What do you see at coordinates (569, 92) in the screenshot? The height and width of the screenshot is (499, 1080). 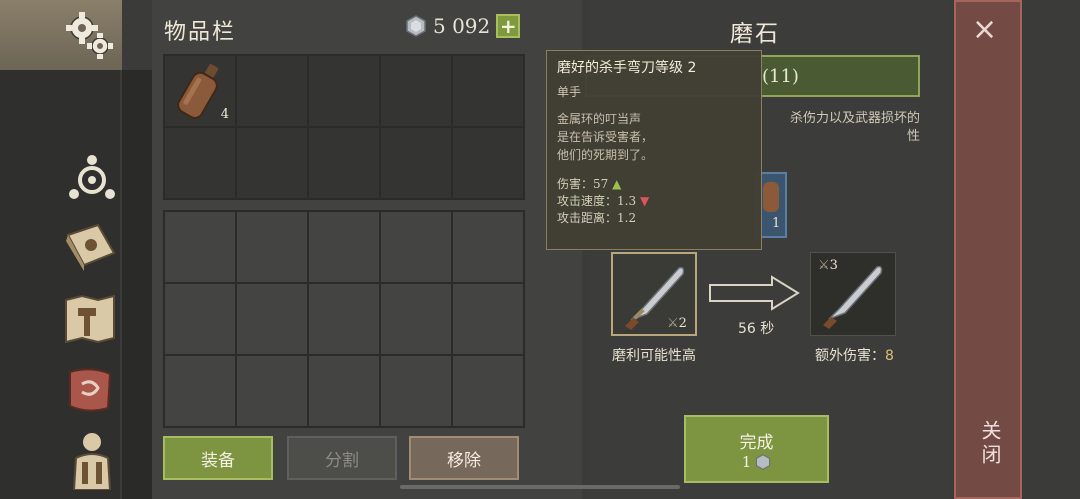 I see `tooltip-subtitle: 单手` at bounding box center [569, 92].